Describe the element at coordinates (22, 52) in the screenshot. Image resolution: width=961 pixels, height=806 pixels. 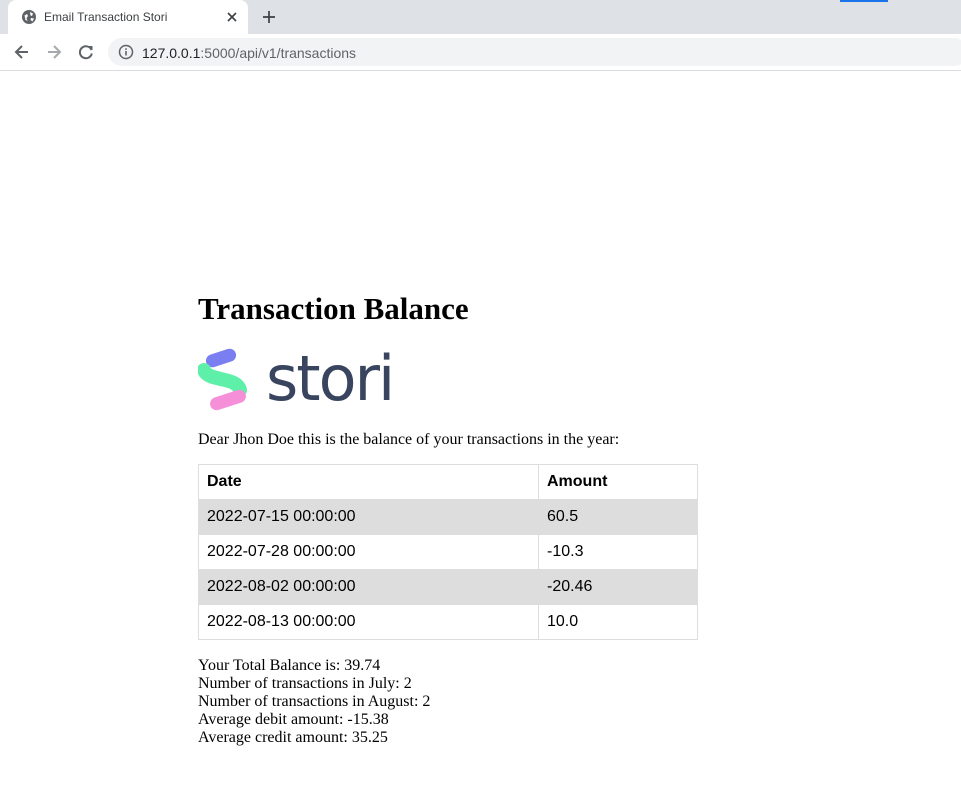
I see `back-arrow-icon` at that location.